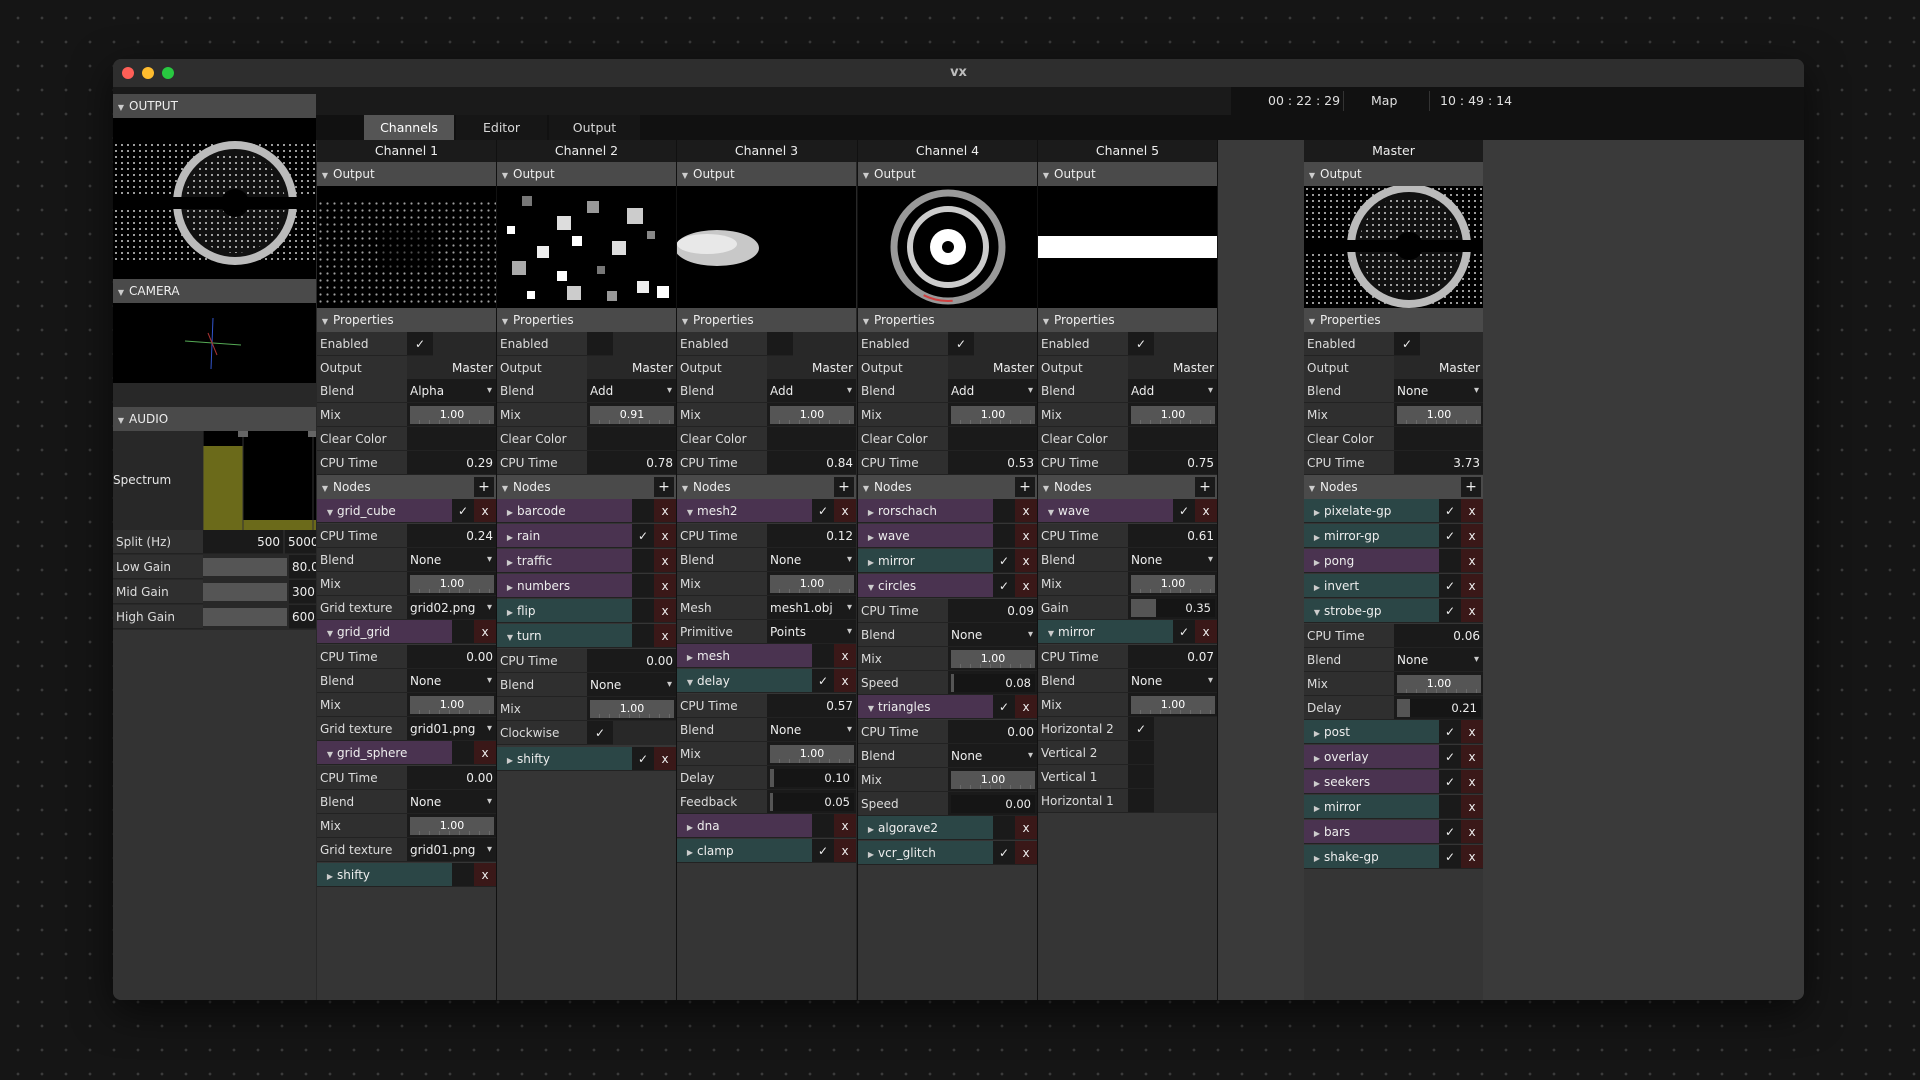  I want to click on node-traffic-enable-checkbox, so click(643, 560).